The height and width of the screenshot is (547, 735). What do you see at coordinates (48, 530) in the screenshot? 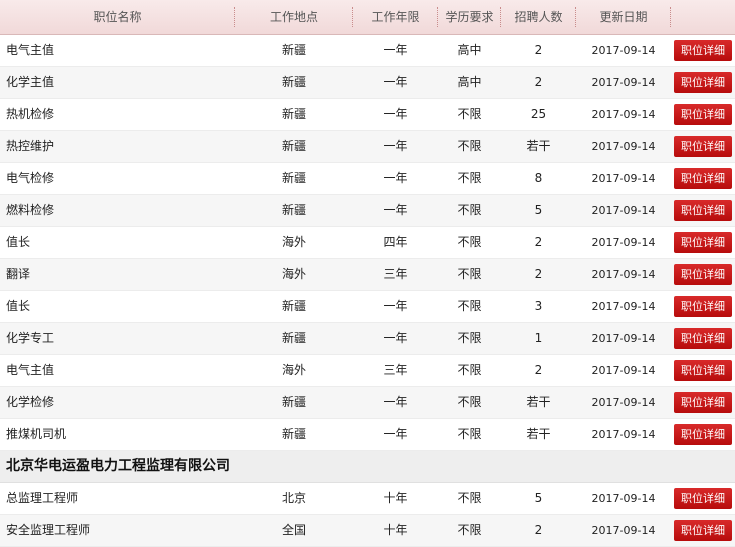
I see `job-name: 安全监理工程师` at bounding box center [48, 530].